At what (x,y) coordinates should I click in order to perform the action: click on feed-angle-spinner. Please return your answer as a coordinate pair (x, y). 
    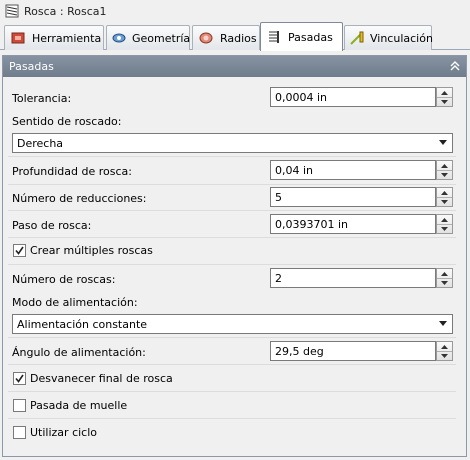
    Looking at the image, I should click on (444, 351).